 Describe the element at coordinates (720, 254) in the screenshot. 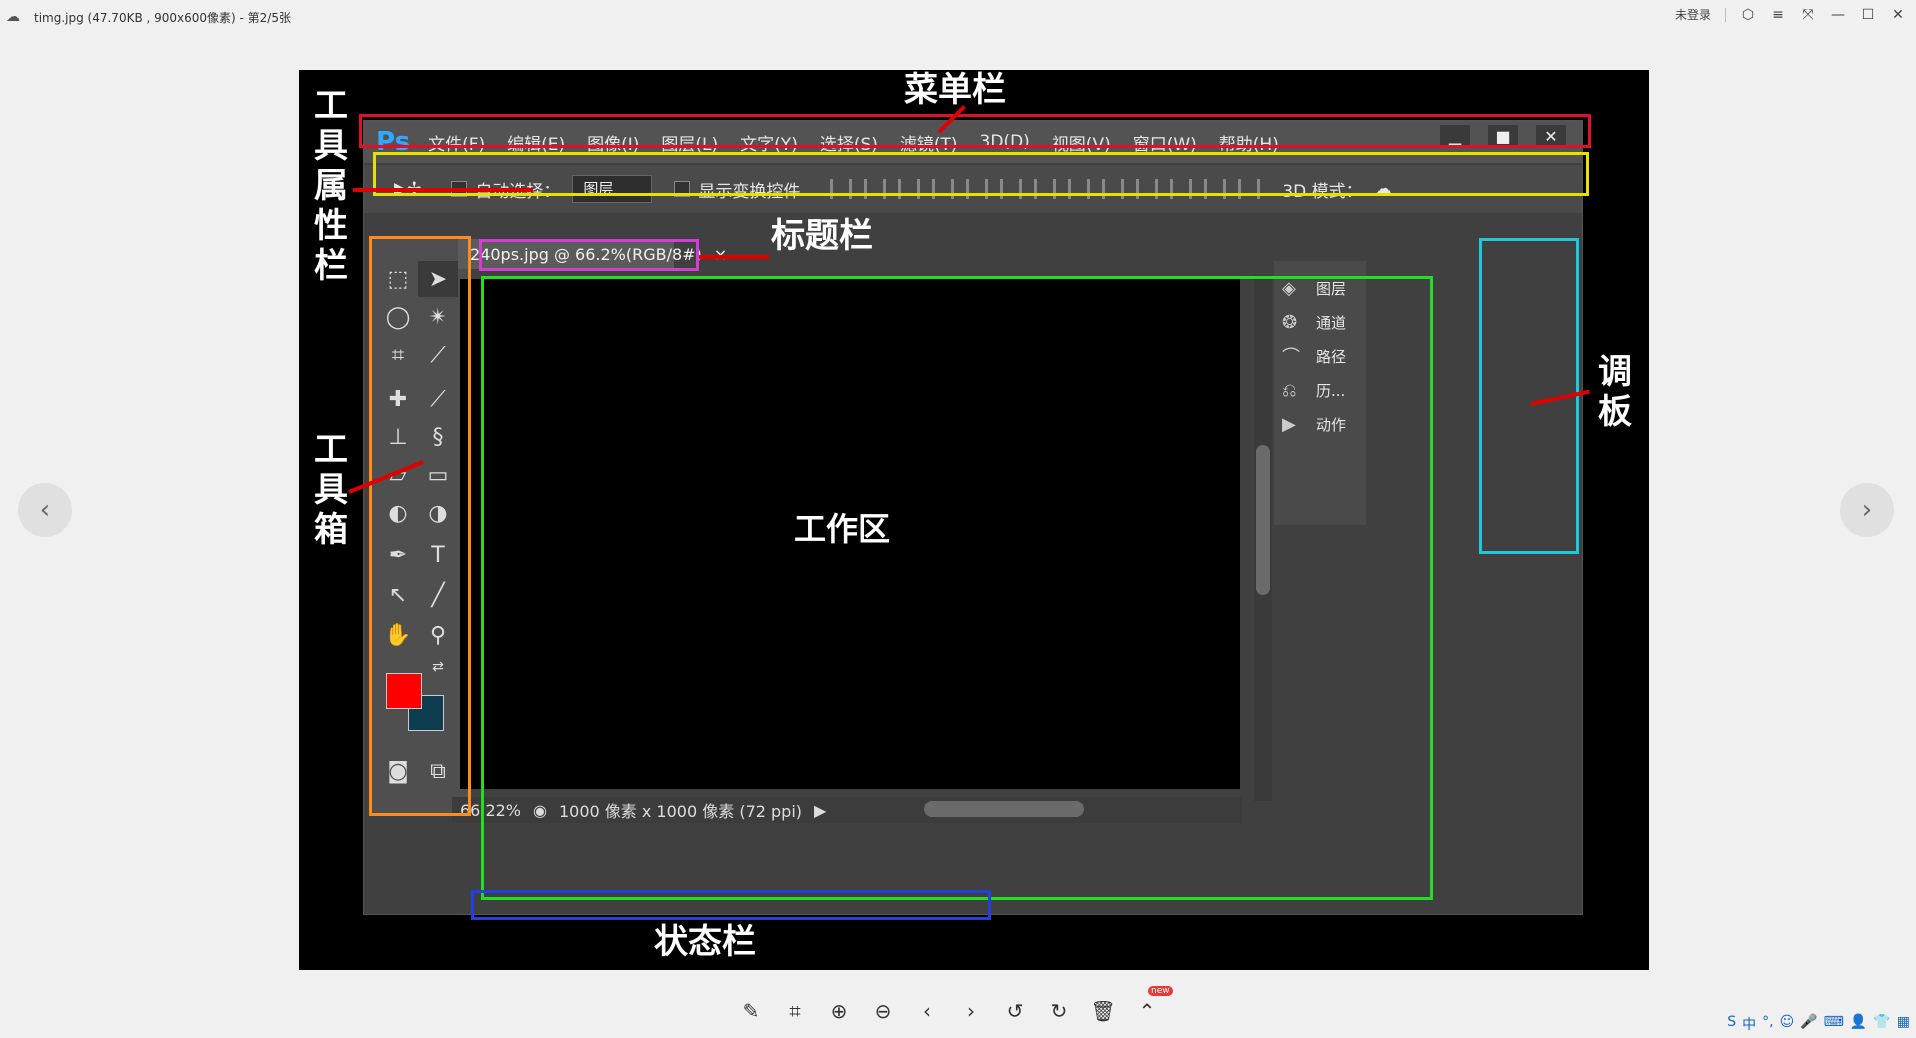

I see `tab-close-icon: ×` at that location.